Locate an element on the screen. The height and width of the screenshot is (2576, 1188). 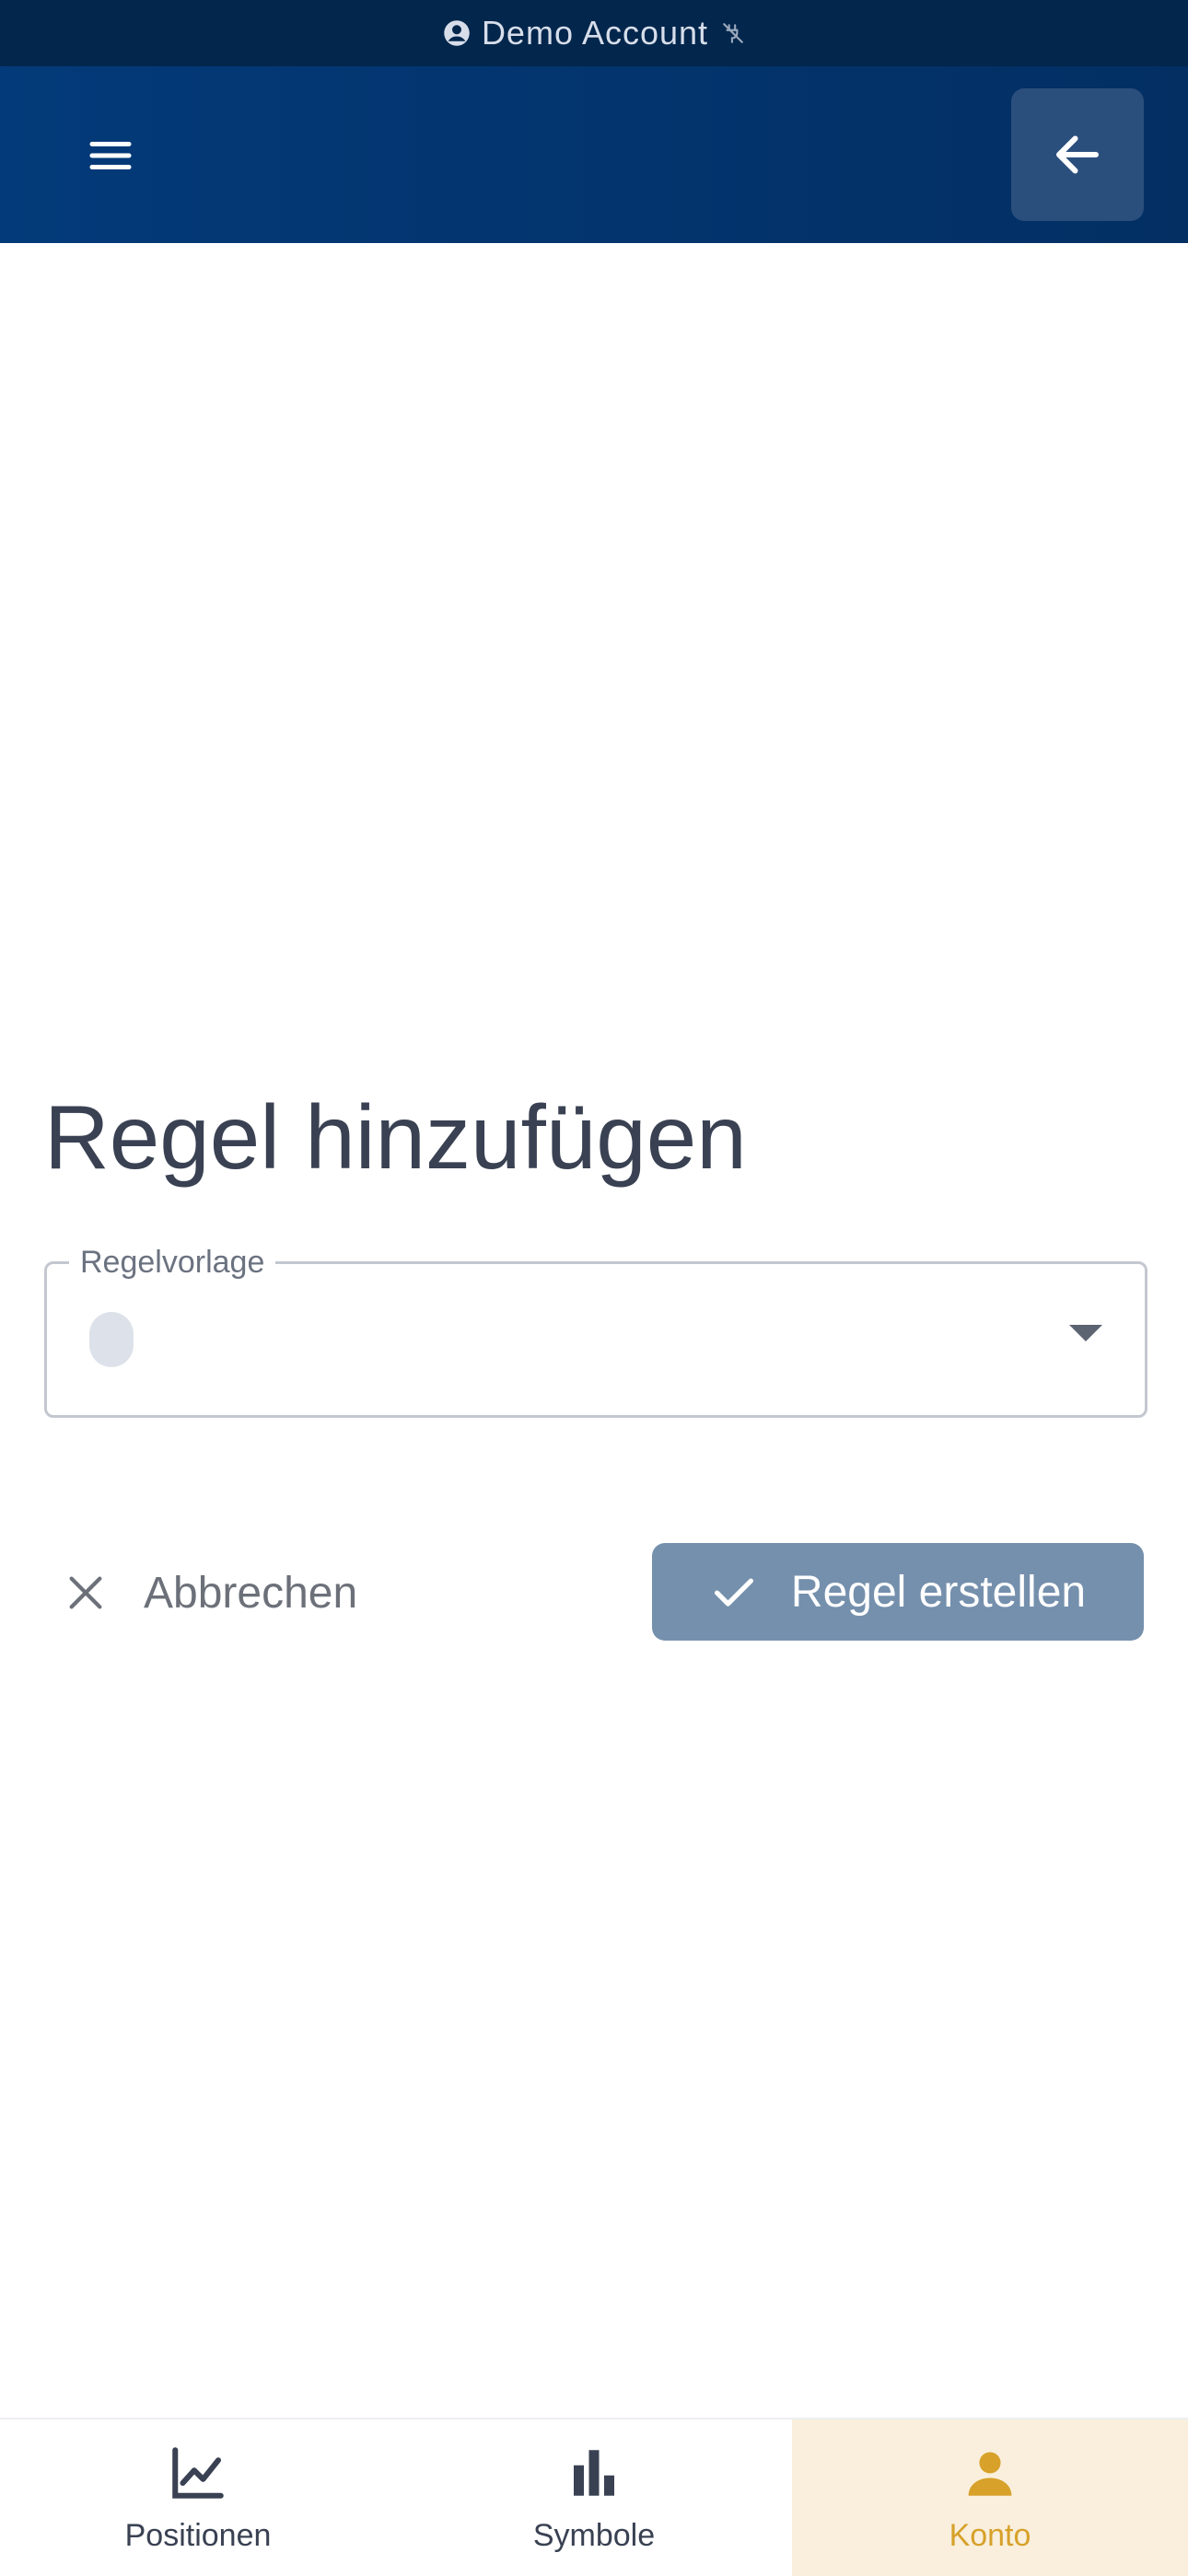
plug-off-icon is located at coordinates (733, 33).